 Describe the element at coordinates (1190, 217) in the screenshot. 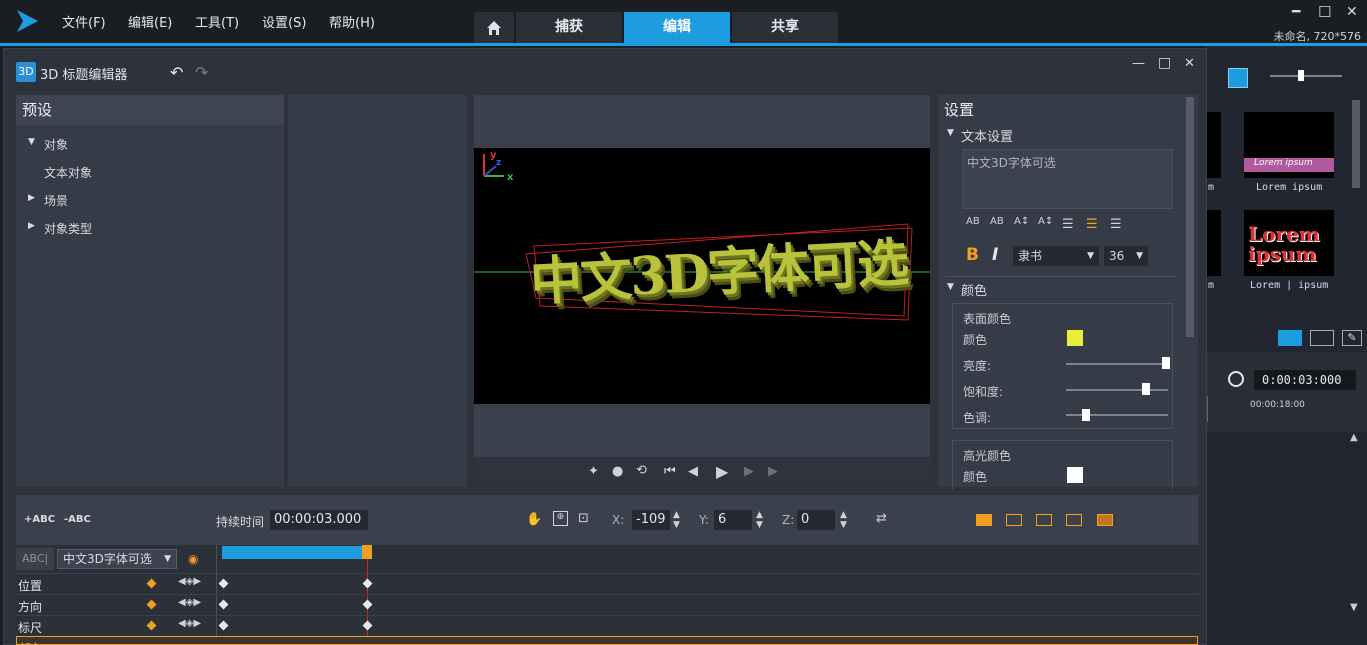

I see `settings-scrollbar` at that location.